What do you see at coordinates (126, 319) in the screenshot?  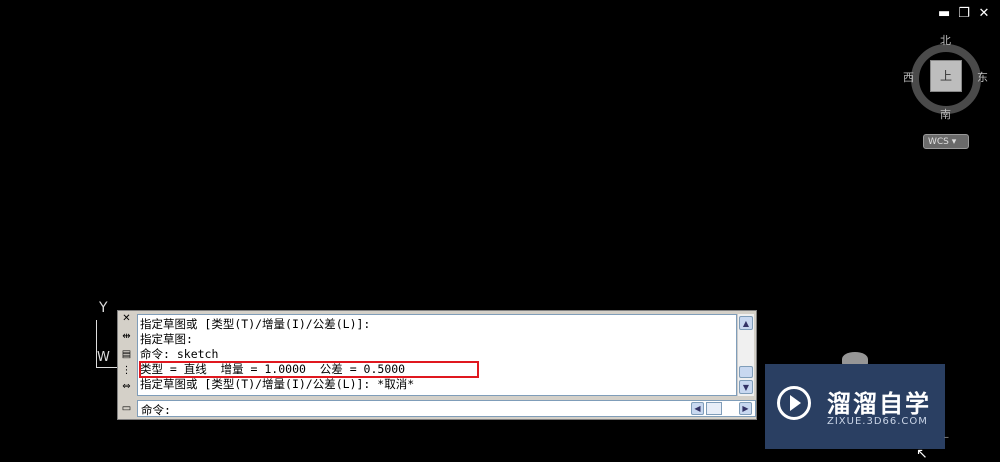 I see `close-icon: ✕` at bounding box center [126, 319].